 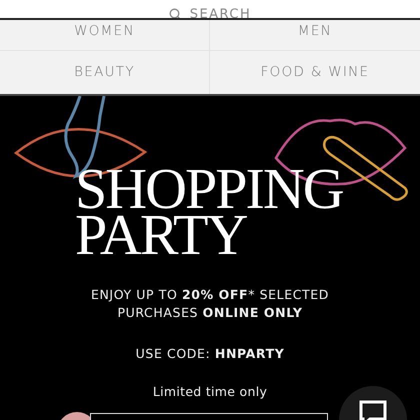 I want to click on category-link: FOOD & WINE, so click(x=315, y=72).